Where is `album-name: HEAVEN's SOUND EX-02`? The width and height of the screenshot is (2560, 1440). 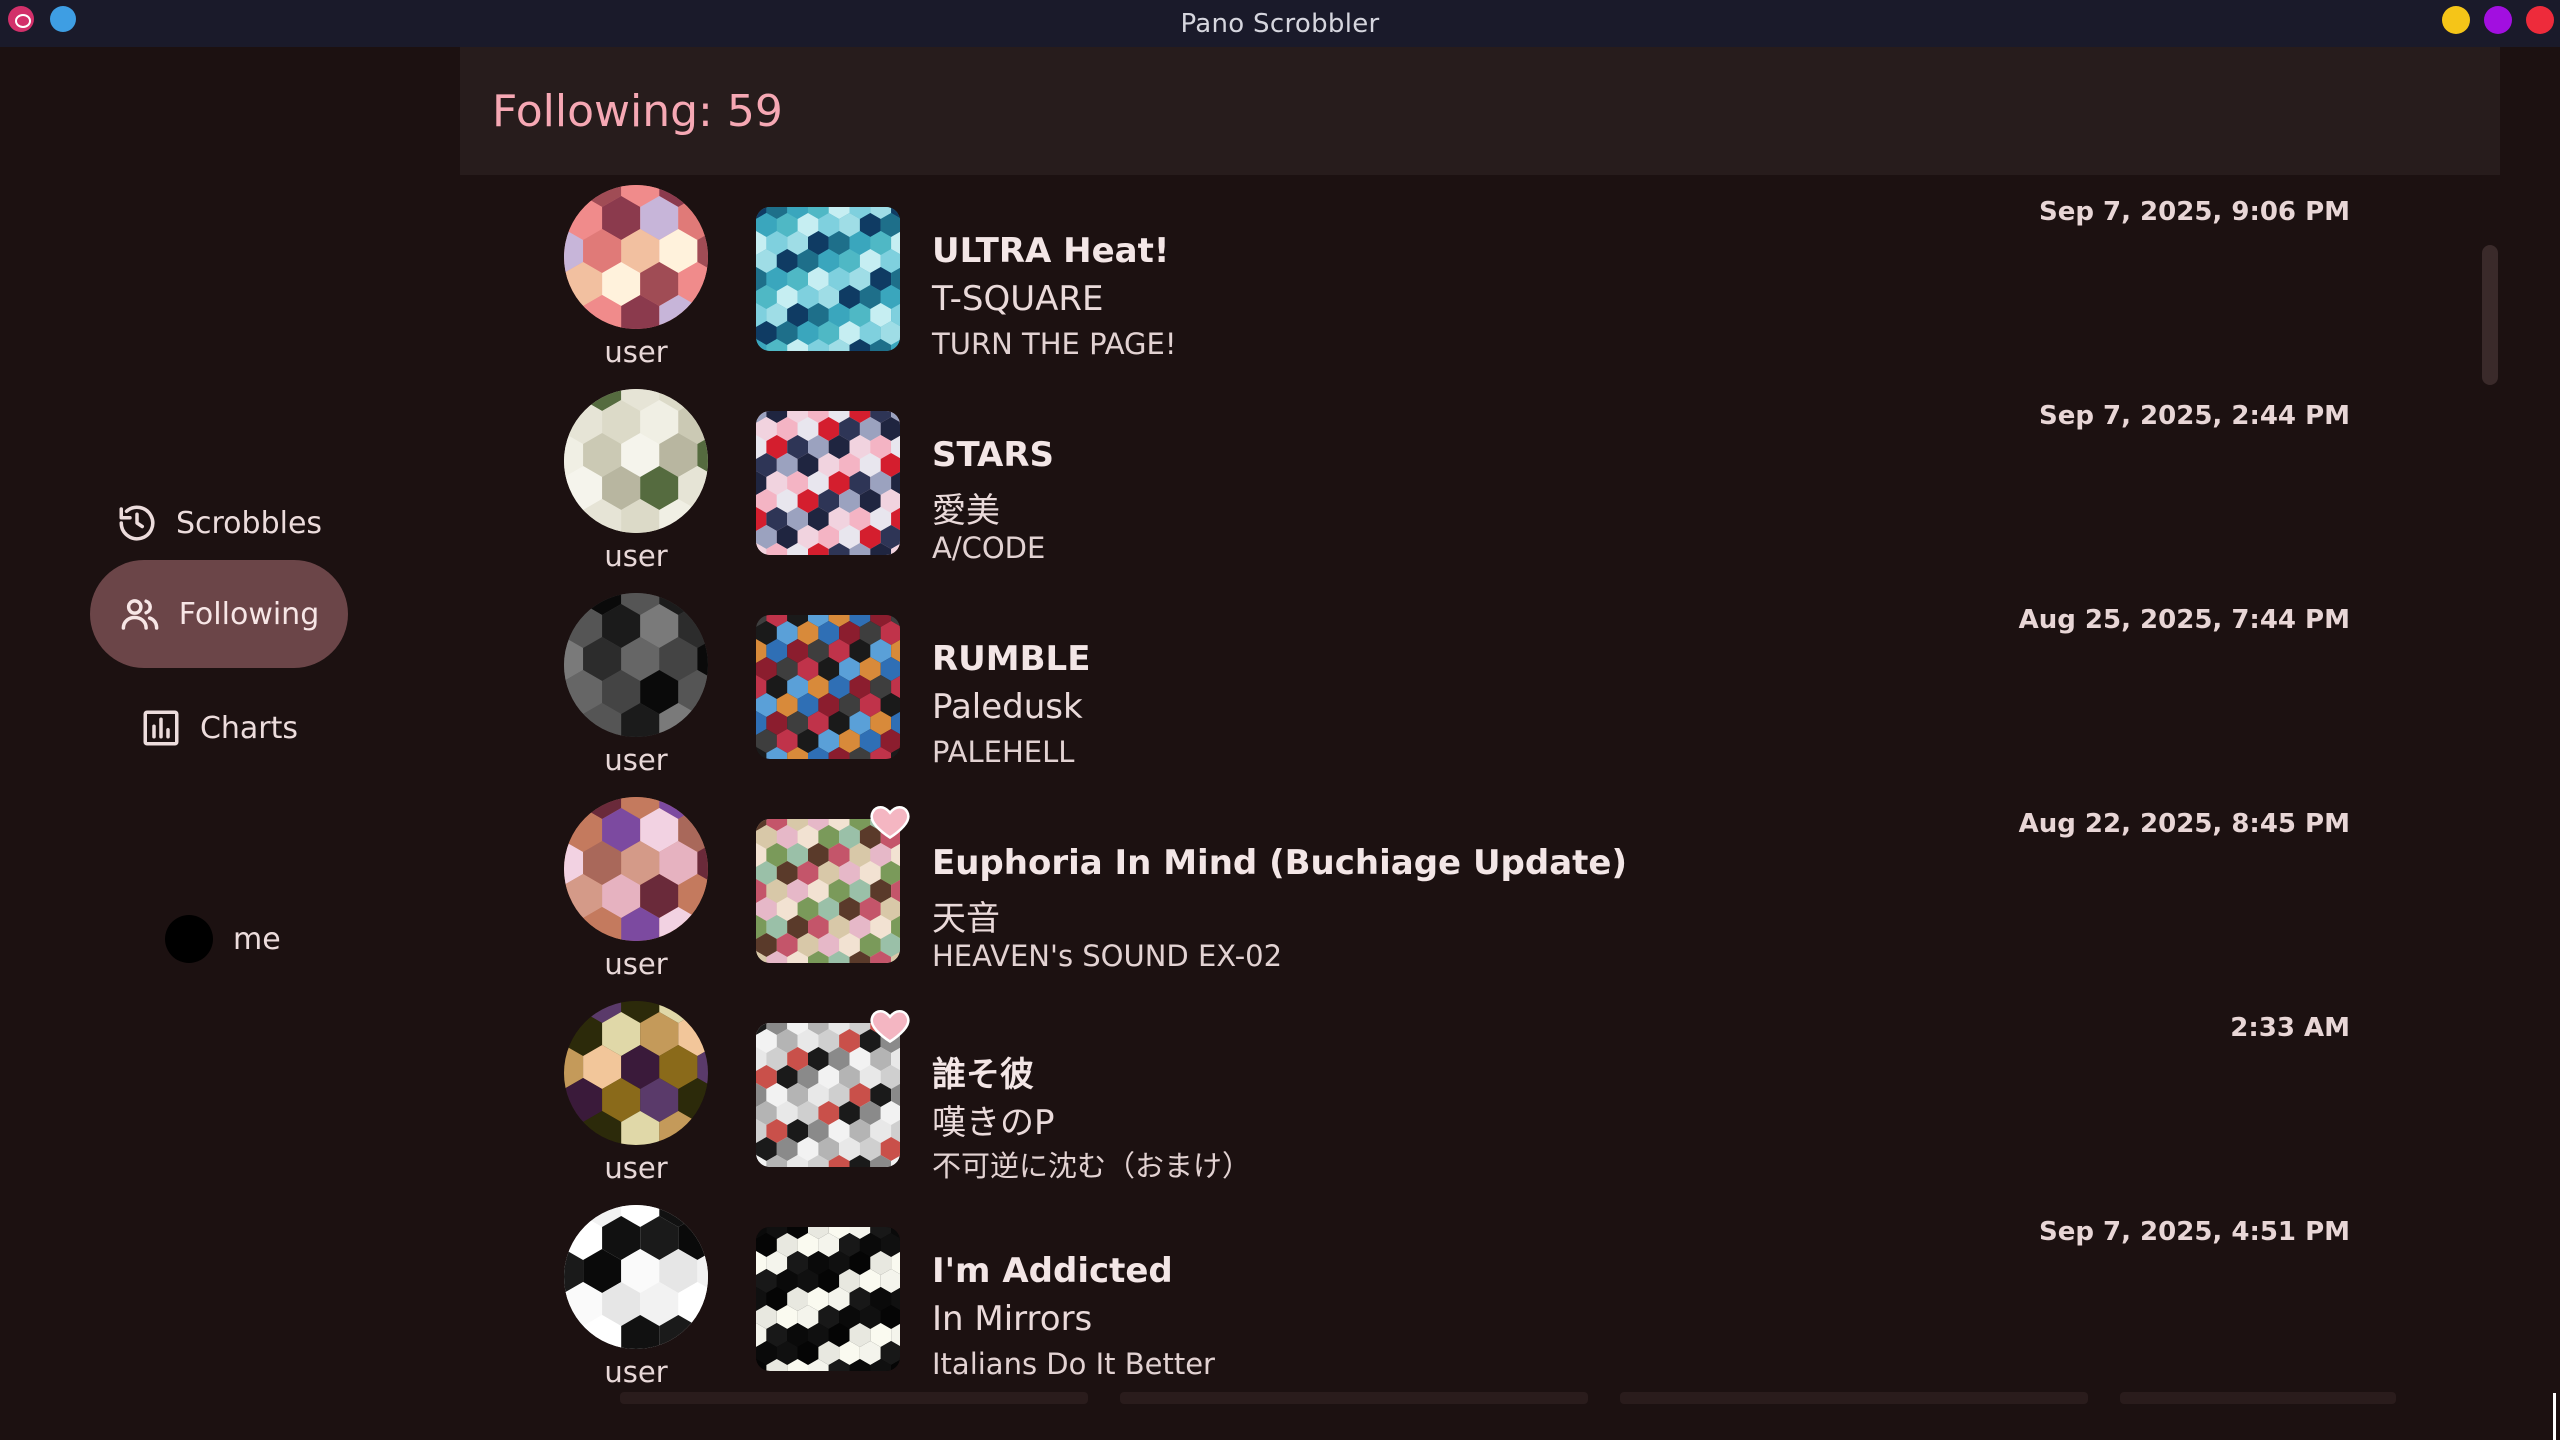 album-name: HEAVEN's SOUND EX-02 is located at coordinates (1107, 956).